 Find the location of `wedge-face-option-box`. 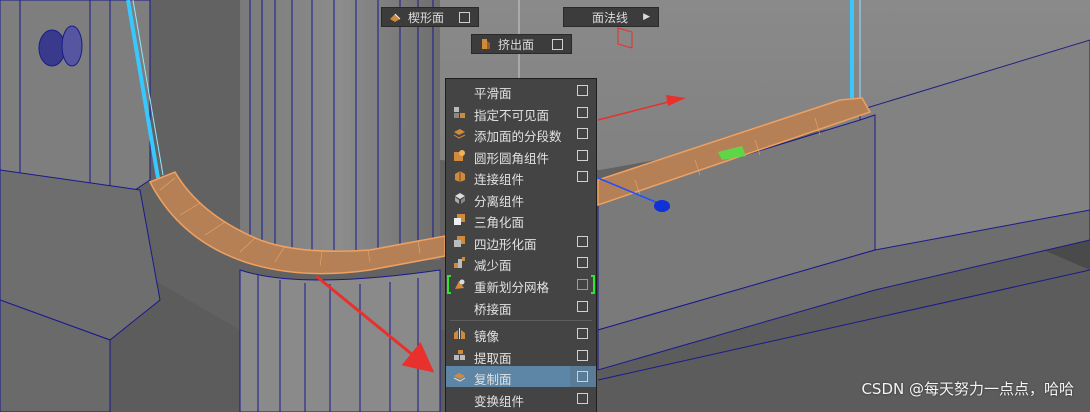

wedge-face-option-box is located at coordinates (464, 17).